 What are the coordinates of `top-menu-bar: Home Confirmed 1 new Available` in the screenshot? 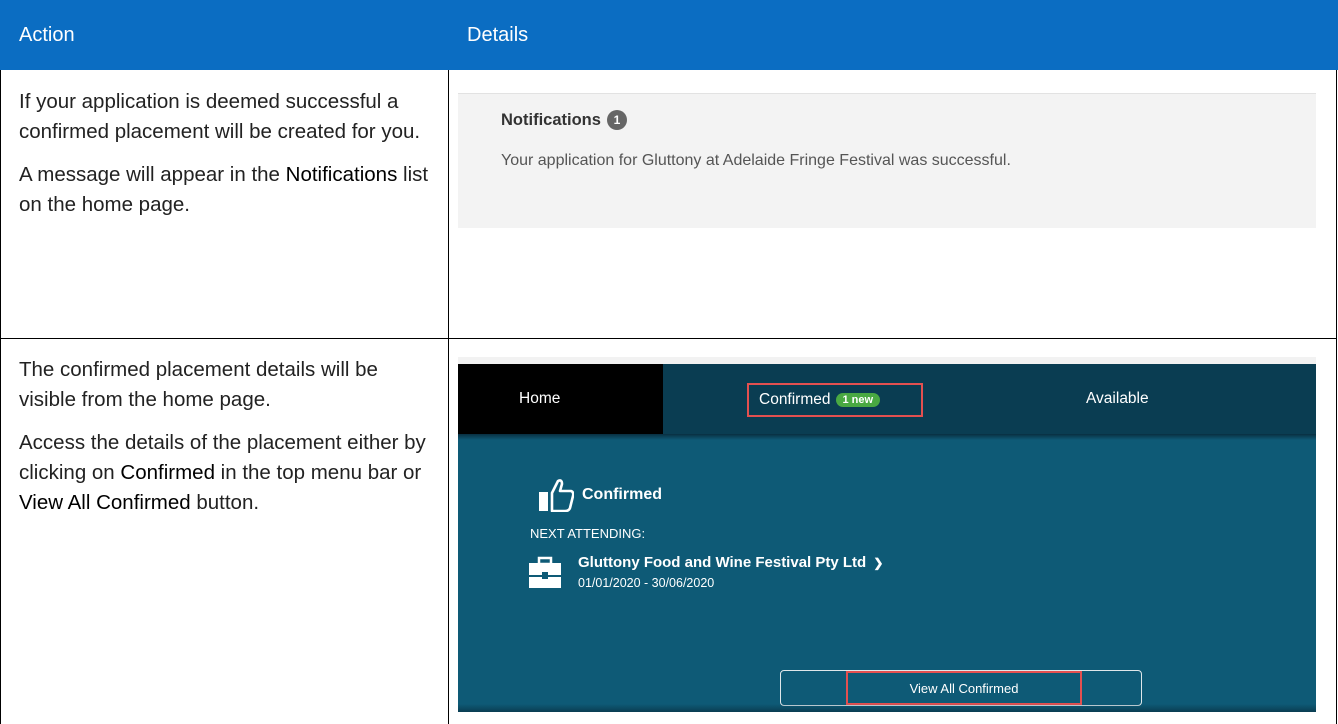 It's located at (887, 399).